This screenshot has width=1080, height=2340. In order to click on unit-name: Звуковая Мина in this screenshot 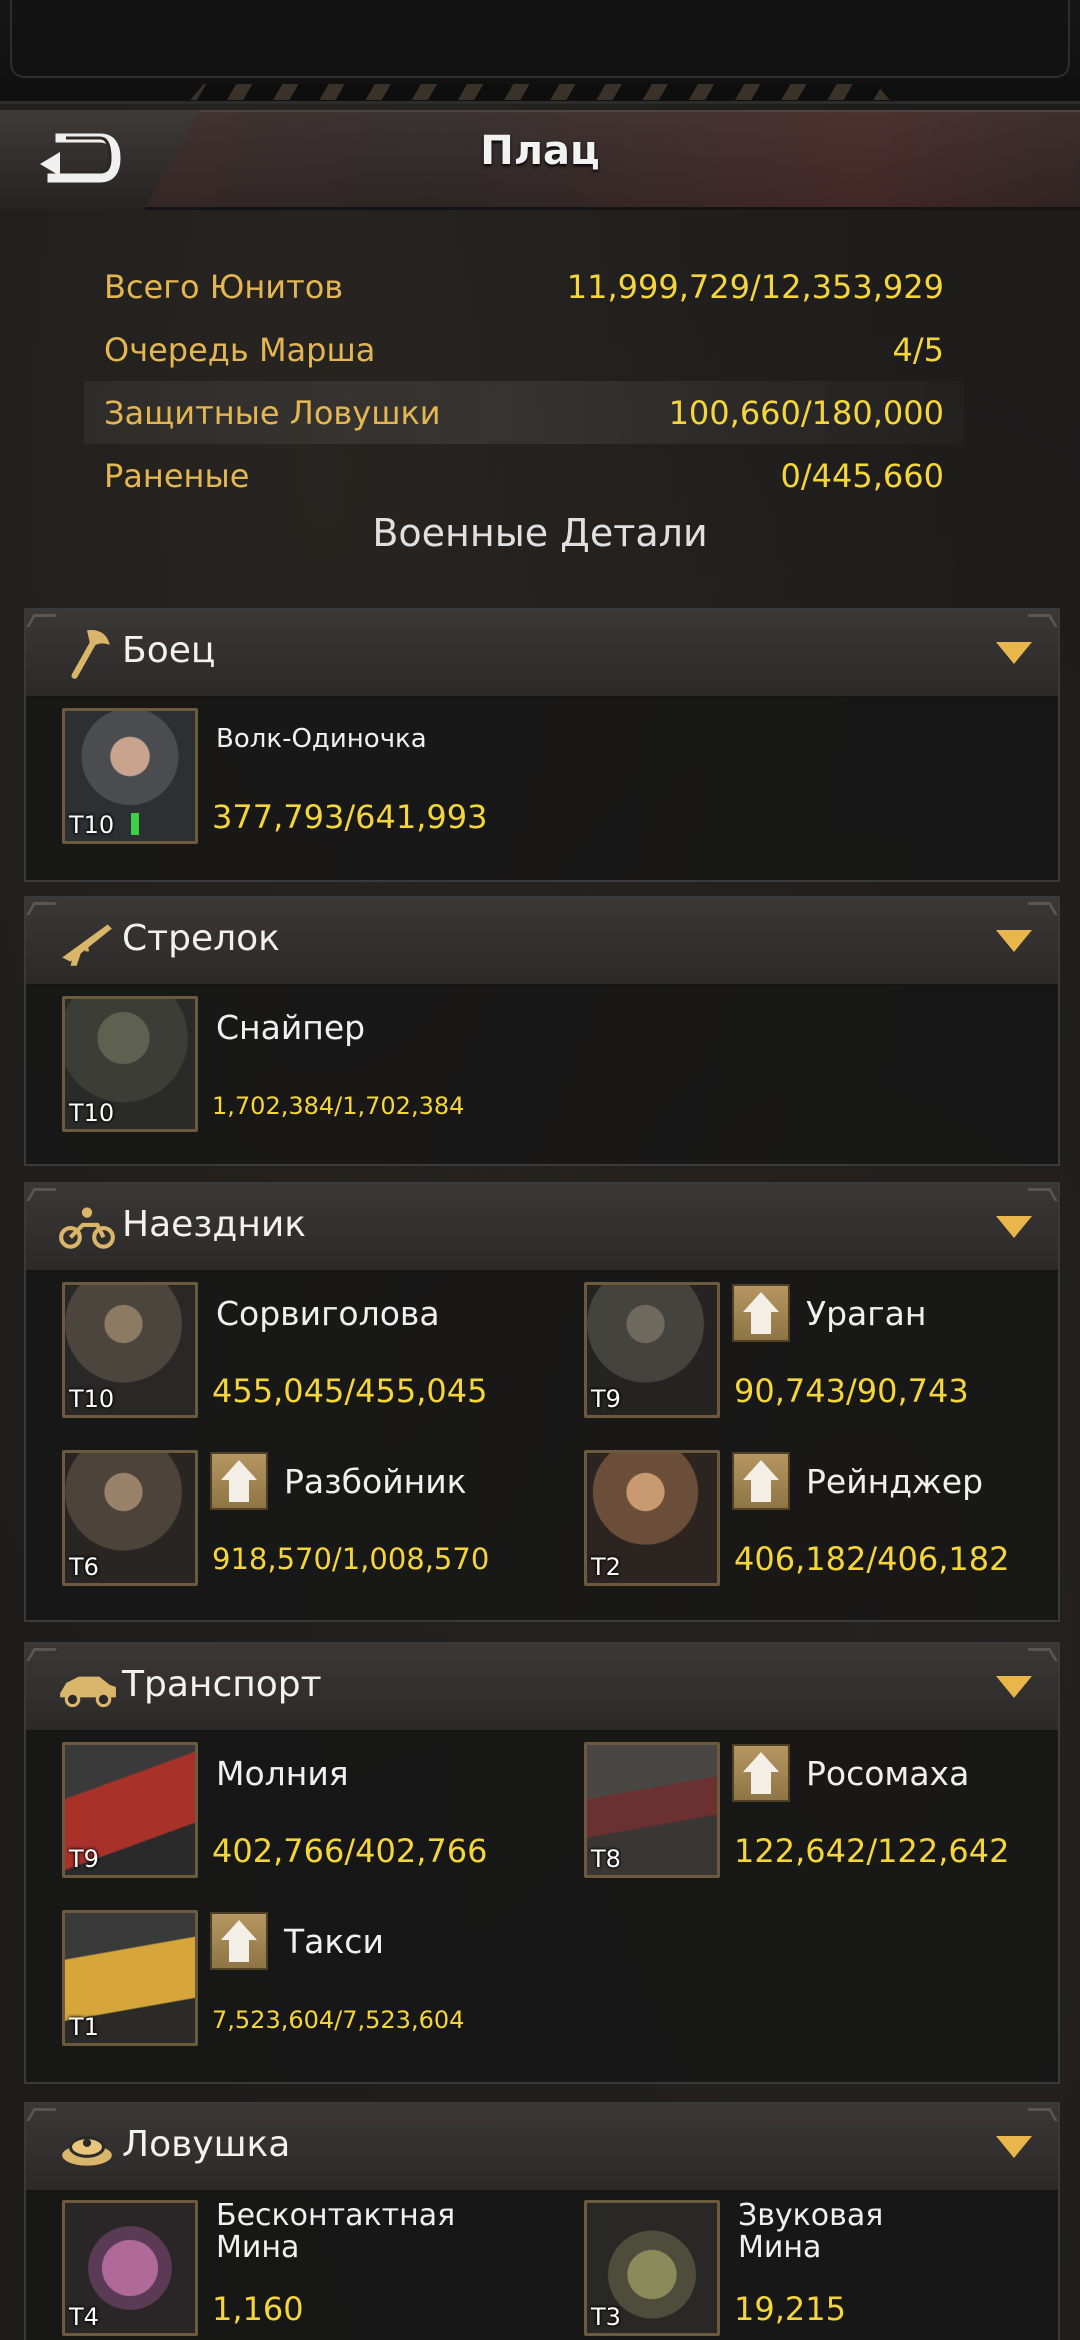, I will do `click(811, 2231)`.